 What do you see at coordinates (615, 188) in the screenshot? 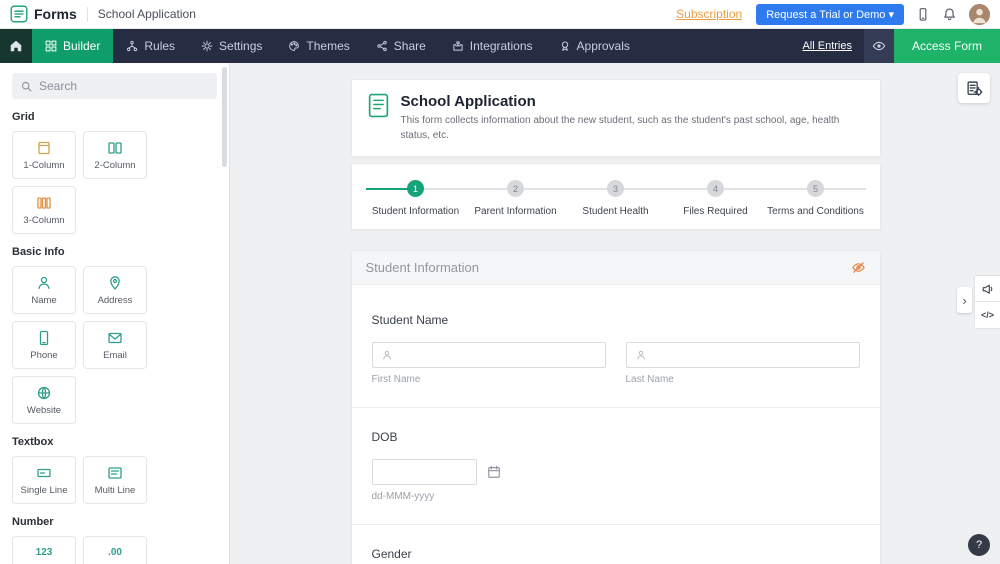
I see `step-number: 3` at bounding box center [615, 188].